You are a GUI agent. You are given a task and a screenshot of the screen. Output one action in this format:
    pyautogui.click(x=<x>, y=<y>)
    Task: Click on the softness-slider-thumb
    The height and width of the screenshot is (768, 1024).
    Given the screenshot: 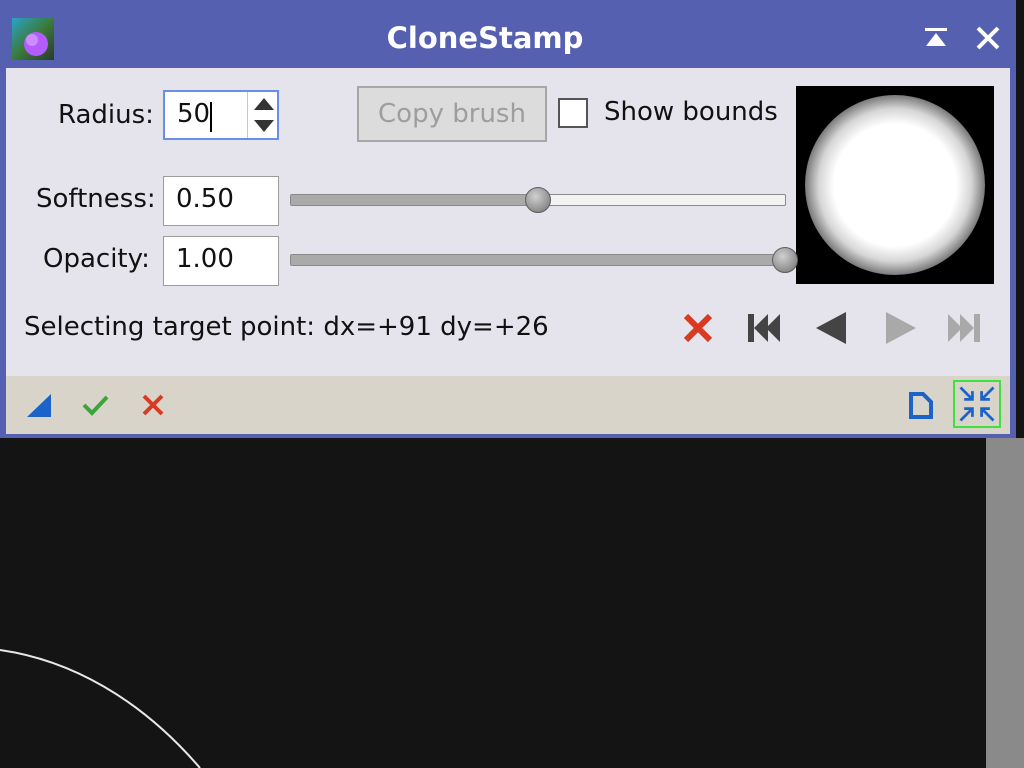 What is the action you would take?
    pyautogui.click(x=538, y=200)
    